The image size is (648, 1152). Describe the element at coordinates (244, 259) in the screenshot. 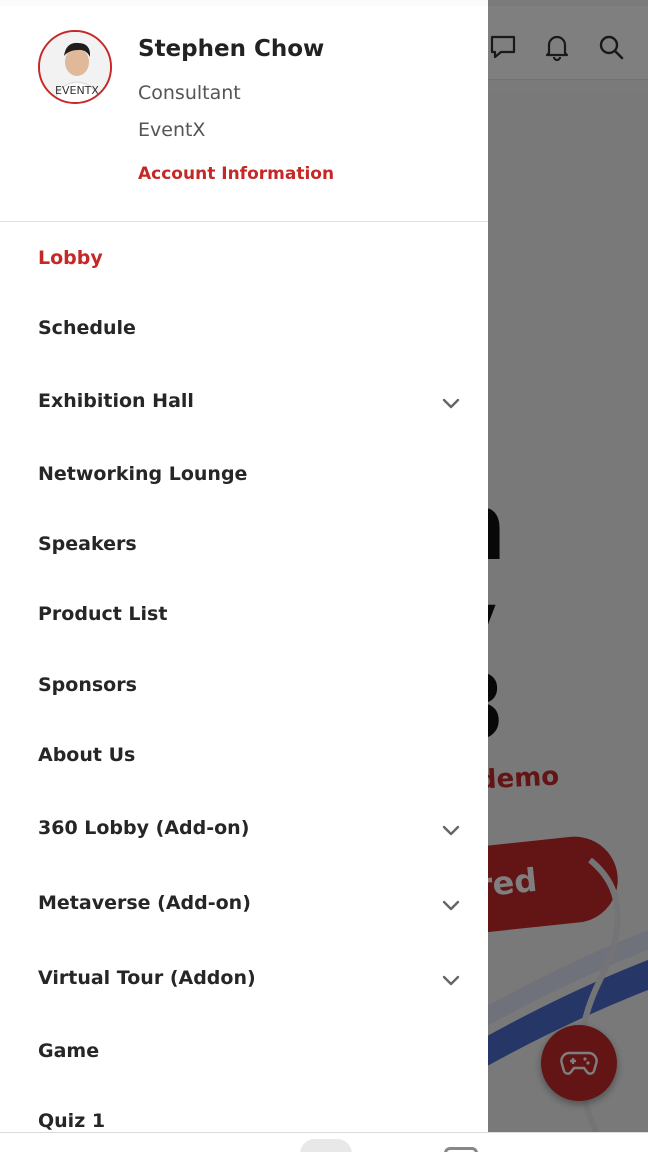

I see `nav-item-lobby: Lobby` at that location.